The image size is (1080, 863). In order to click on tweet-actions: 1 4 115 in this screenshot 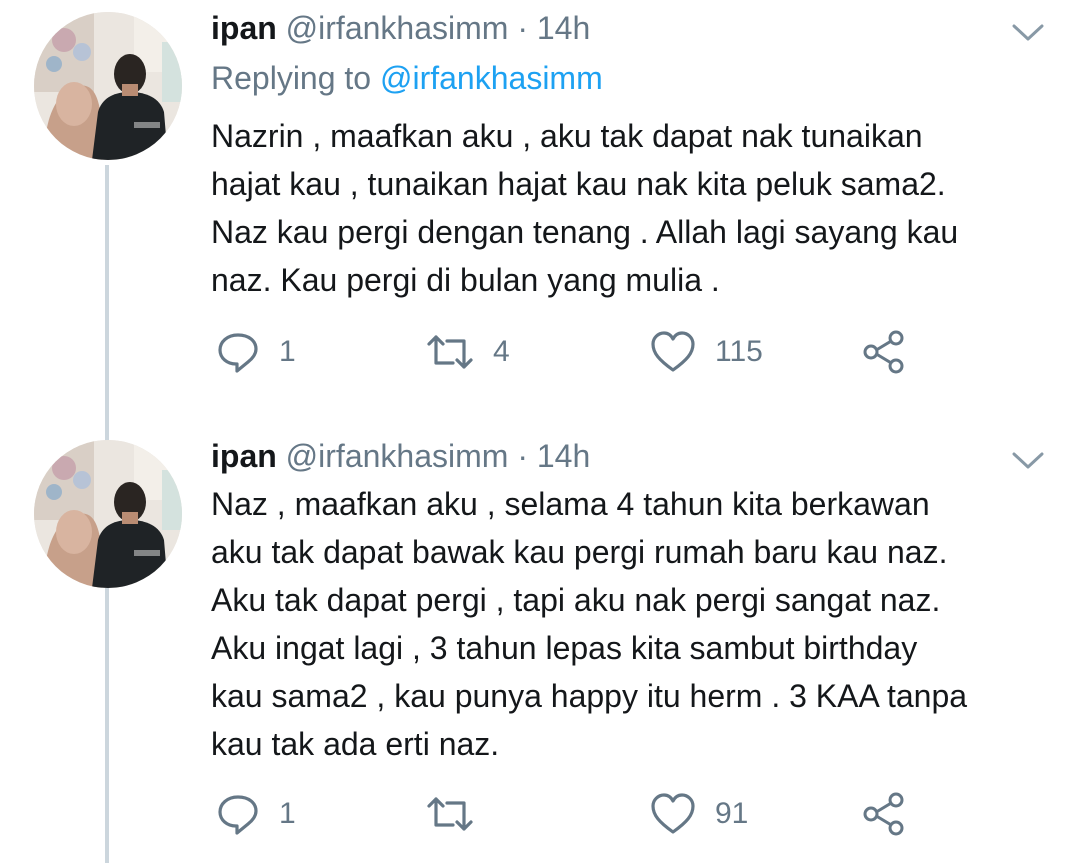, I will do `click(611, 352)`.